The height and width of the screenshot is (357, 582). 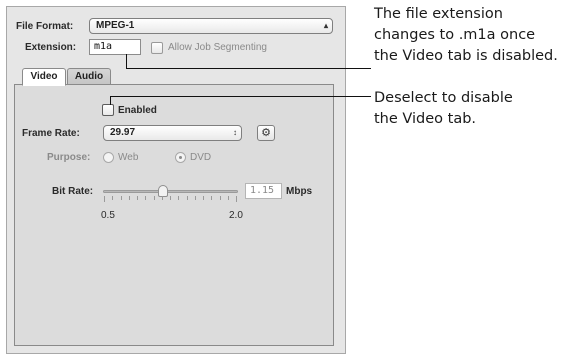 What do you see at coordinates (236, 215) in the screenshot?
I see `bit-rate-max-label: 2.0` at bounding box center [236, 215].